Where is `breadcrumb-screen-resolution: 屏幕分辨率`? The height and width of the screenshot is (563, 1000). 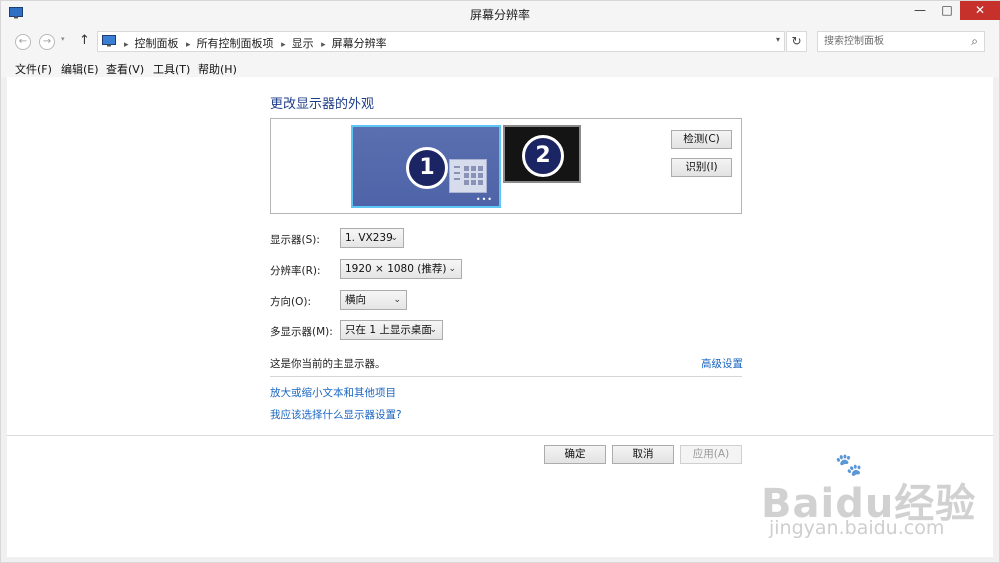 breadcrumb-screen-resolution: 屏幕分辨率 is located at coordinates (359, 43).